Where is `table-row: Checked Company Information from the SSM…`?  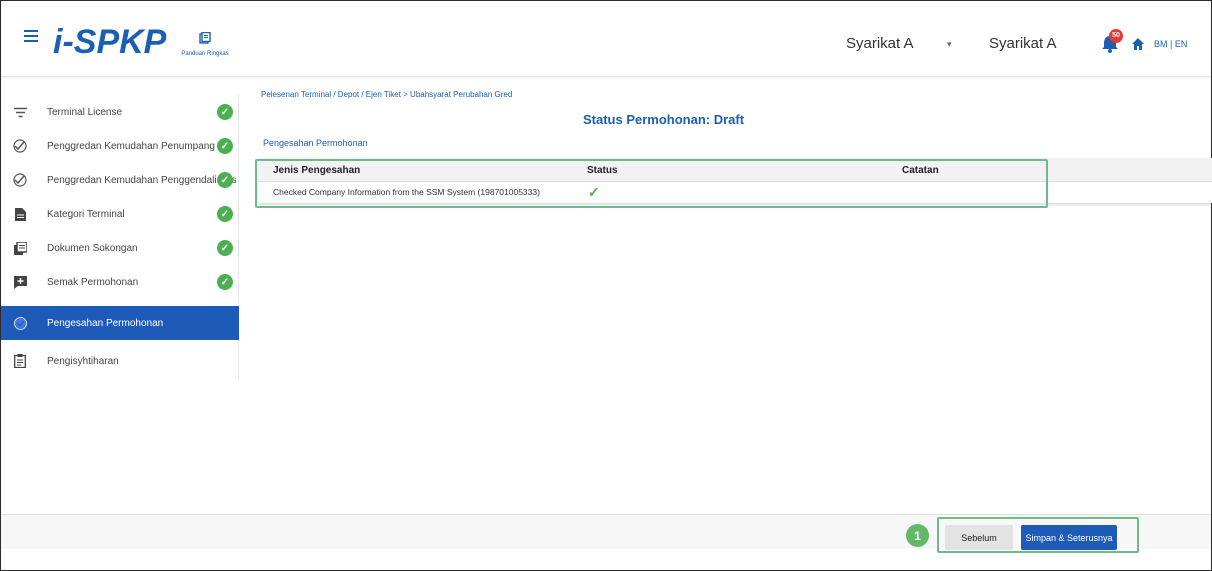 table-row: Checked Company Information from the SSM… is located at coordinates (735, 193).